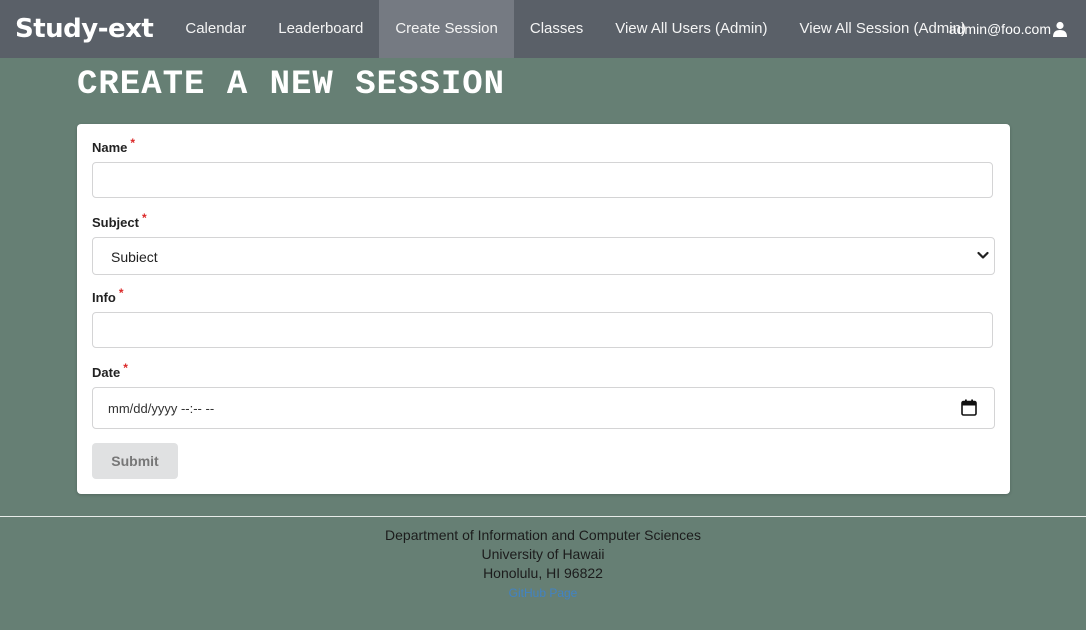 The image size is (1086, 630). What do you see at coordinates (446, 29) in the screenshot?
I see `nav-create-session: Create Session` at bounding box center [446, 29].